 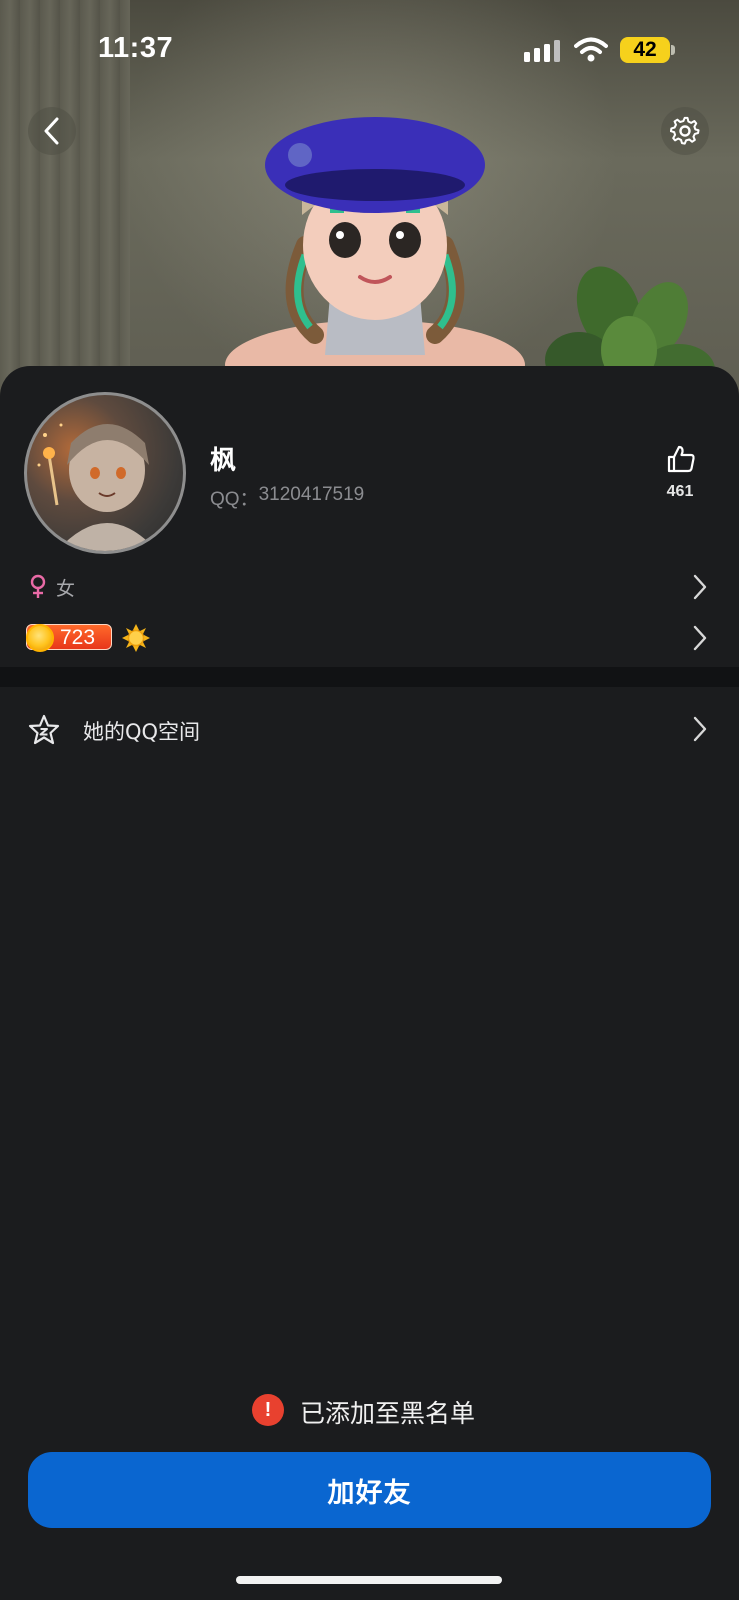 I want to click on coin-icon, so click(x=40, y=638).